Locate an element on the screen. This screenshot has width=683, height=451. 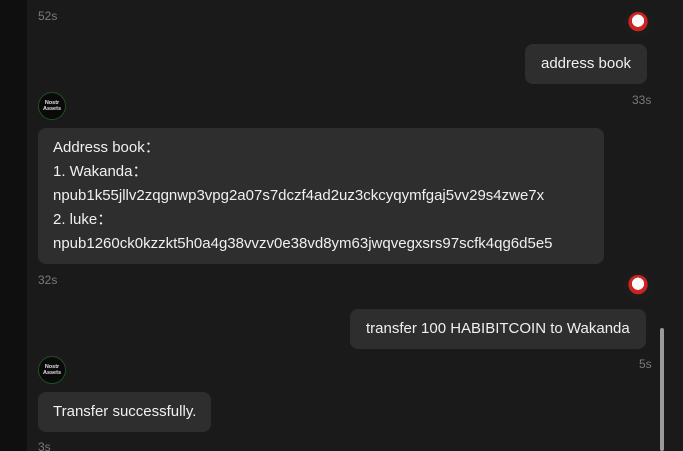
scrollbar-thumb is located at coordinates (662, 389).